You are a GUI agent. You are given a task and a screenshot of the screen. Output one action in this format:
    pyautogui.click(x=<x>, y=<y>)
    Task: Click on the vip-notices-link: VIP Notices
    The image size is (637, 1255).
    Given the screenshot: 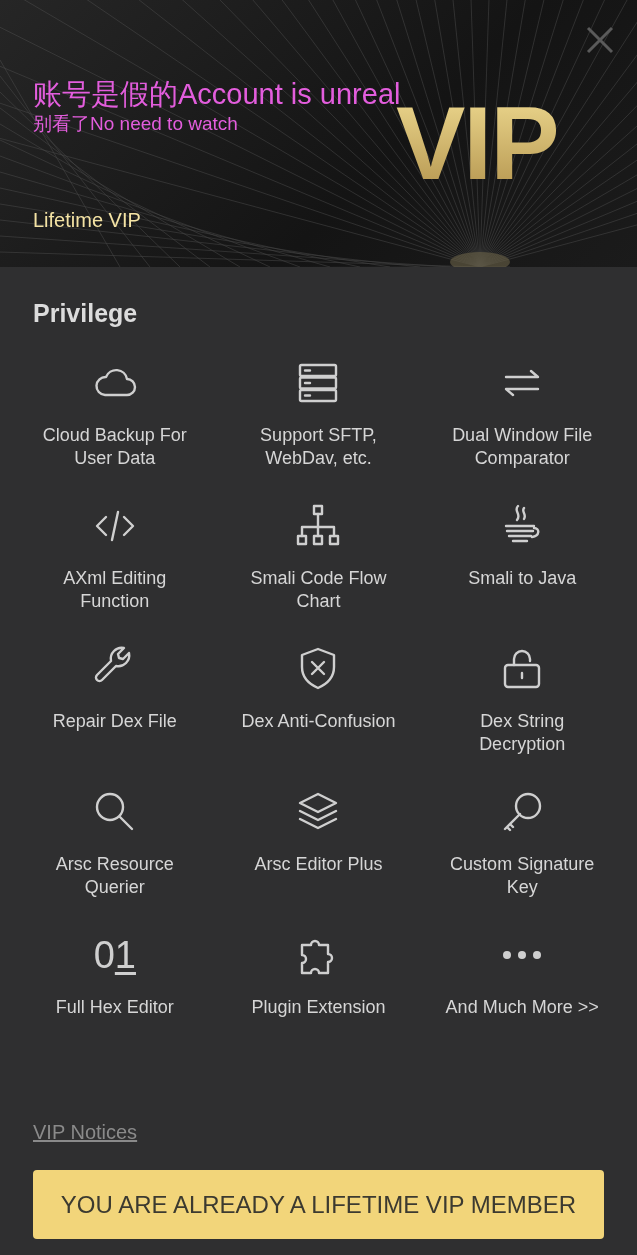 What is the action you would take?
    pyautogui.click(x=85, y=1132)
    